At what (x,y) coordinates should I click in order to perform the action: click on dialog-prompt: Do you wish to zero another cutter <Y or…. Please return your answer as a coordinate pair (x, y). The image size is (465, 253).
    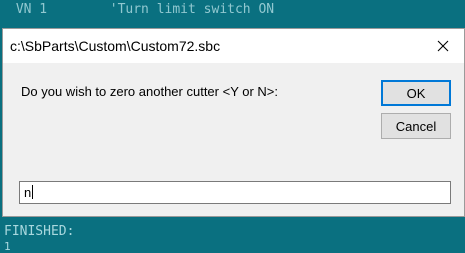
    Looking at the image, I should click on (150, 91).